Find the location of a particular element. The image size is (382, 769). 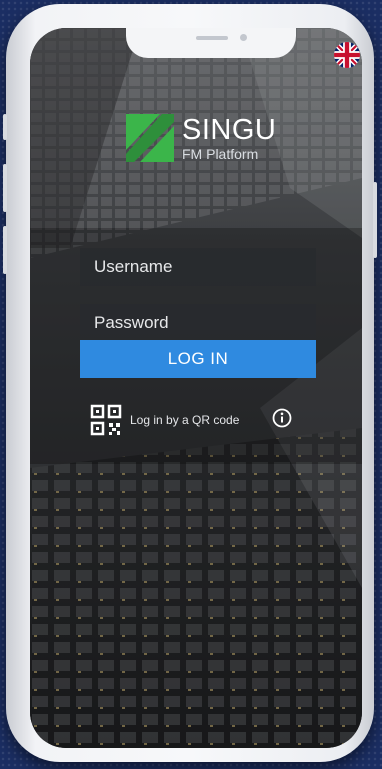

uk-flag-icon is located at coordinates (347, 55).